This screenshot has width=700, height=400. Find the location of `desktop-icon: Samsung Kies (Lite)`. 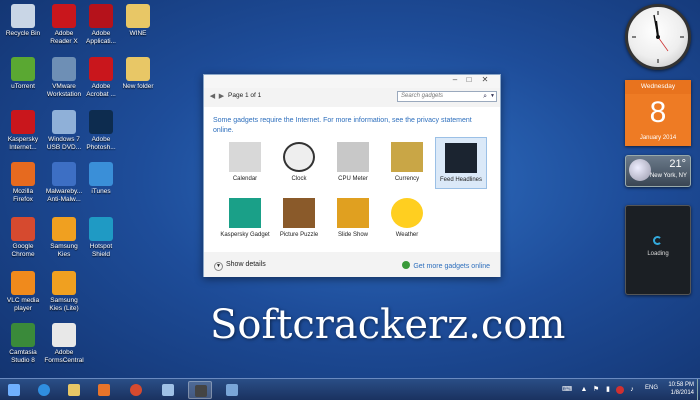

desktop-icon: Samsung Kies (Lite) is located at coordinates (64, 291).